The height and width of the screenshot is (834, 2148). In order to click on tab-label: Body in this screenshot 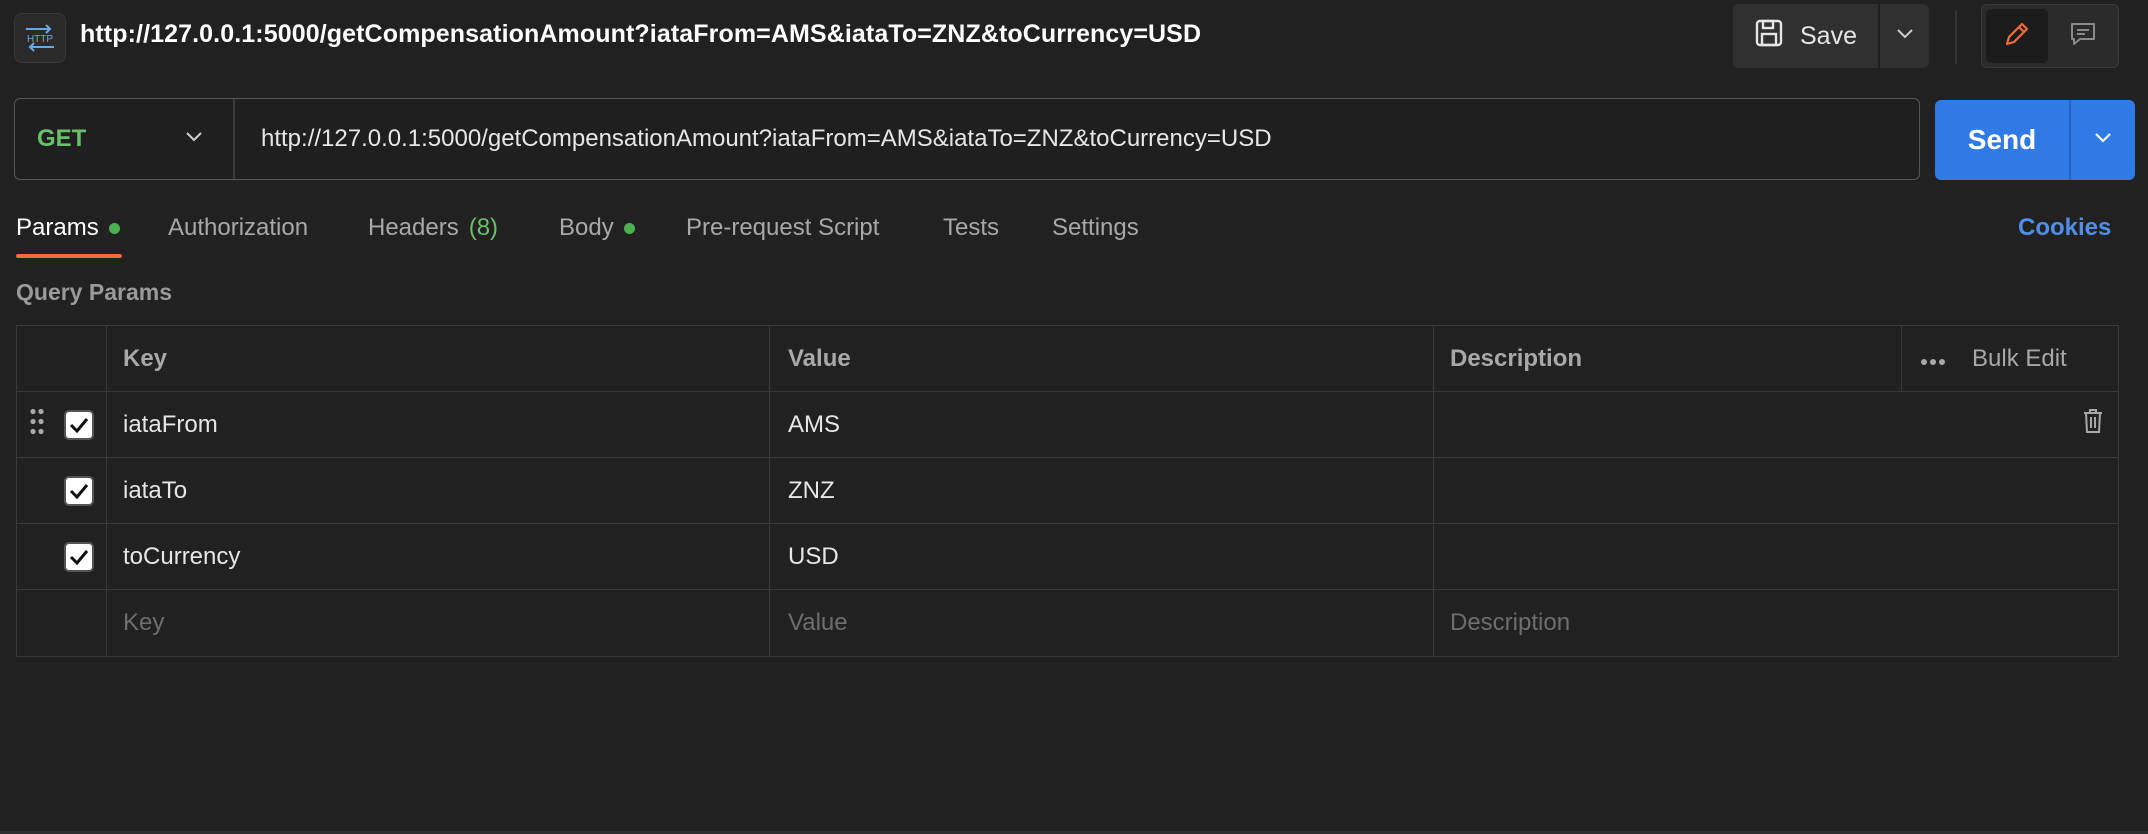, I will do `click(586, 227)`.